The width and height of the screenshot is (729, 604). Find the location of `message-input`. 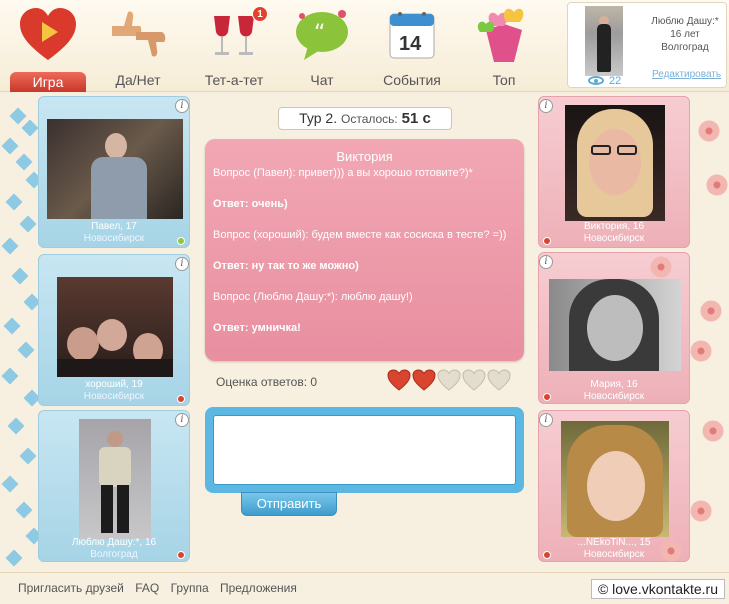

message-input is located at coordinates (364, 450).